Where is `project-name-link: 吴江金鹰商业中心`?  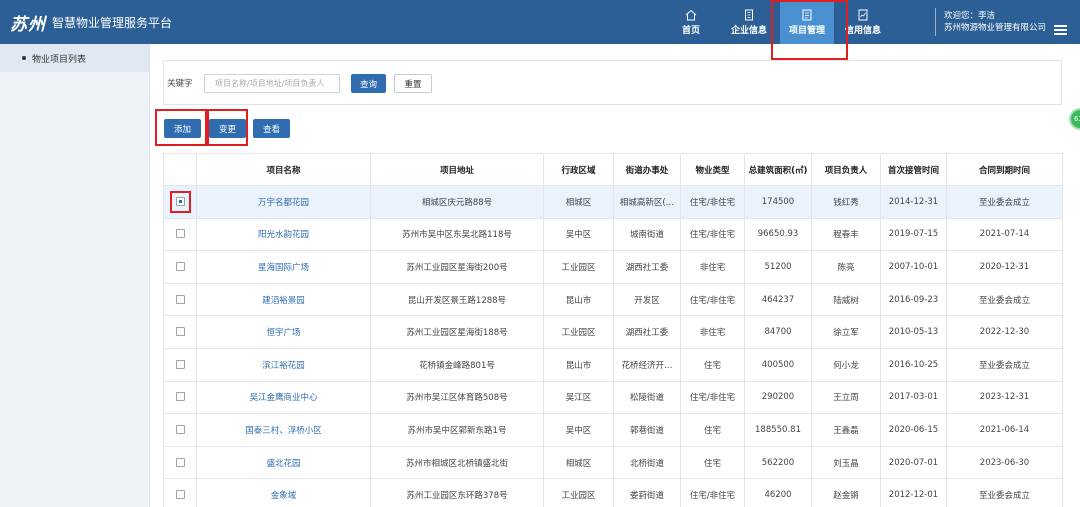 project-name-link: 吴江金鹰商业中心 is located at coordinates (283, 397).